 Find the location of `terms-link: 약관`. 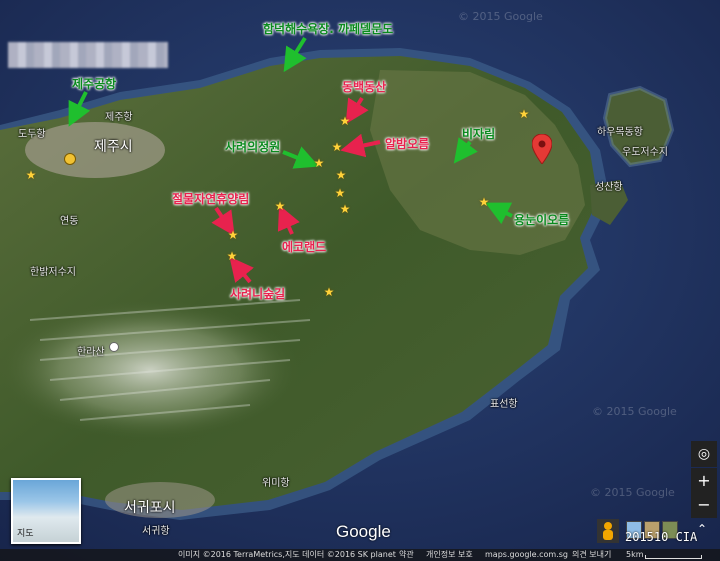

terms-link: 약관 is located at coordinates (406, 555).